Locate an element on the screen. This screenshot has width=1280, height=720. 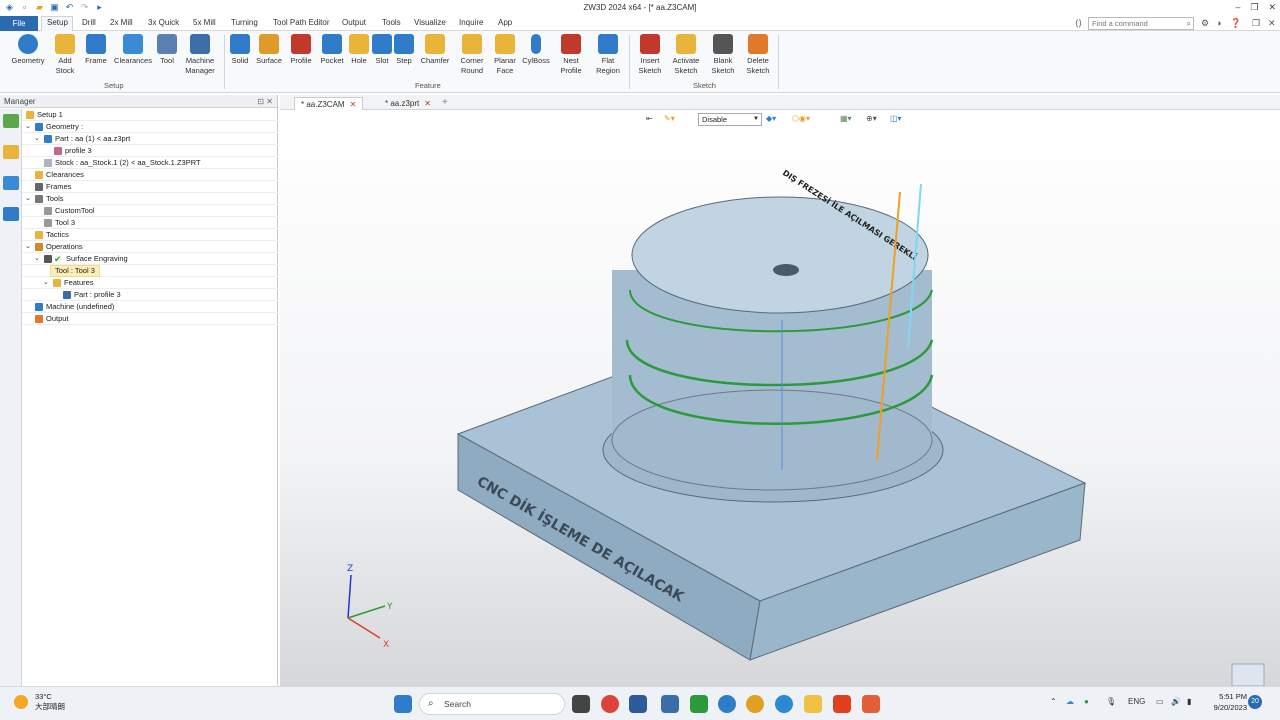
help-icon: ❓ is located at coordinates (1235, 23).